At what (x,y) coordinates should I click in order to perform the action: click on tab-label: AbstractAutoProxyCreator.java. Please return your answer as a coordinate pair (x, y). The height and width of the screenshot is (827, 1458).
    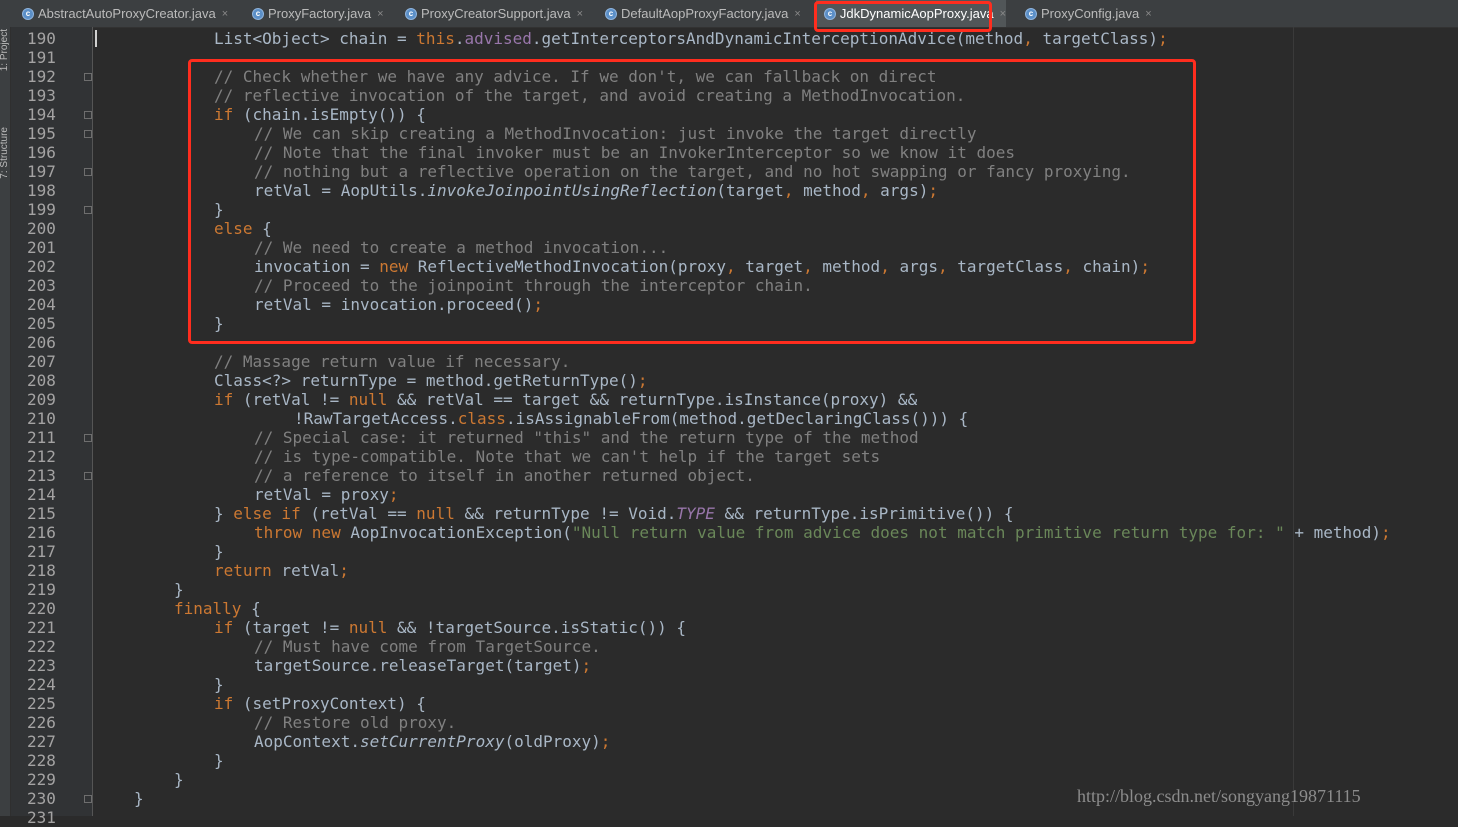
    Looking at the image, I should click on (127, 13).